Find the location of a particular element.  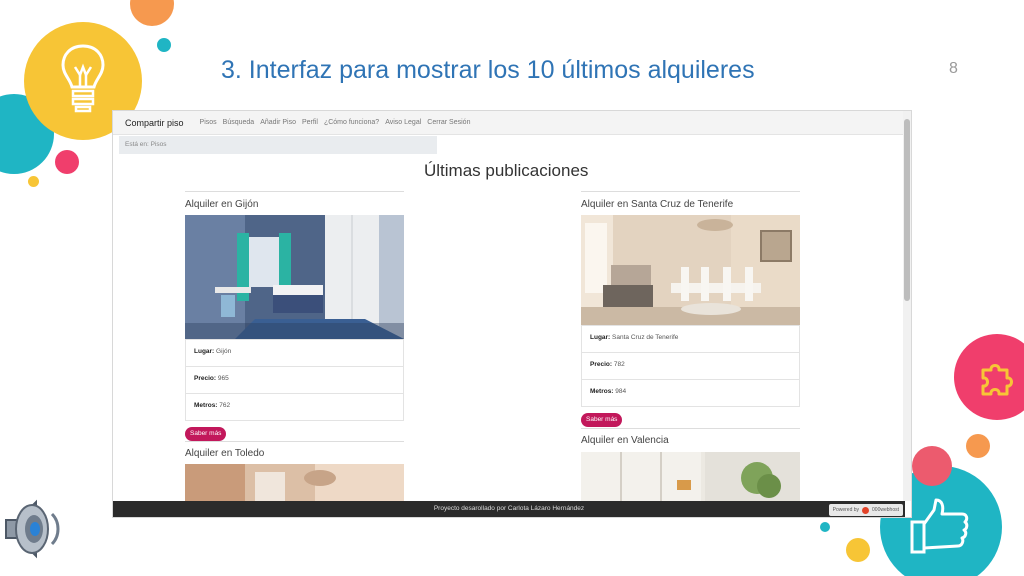

info-row-precio: Precio: 965 is located at coordinates (294, 380).